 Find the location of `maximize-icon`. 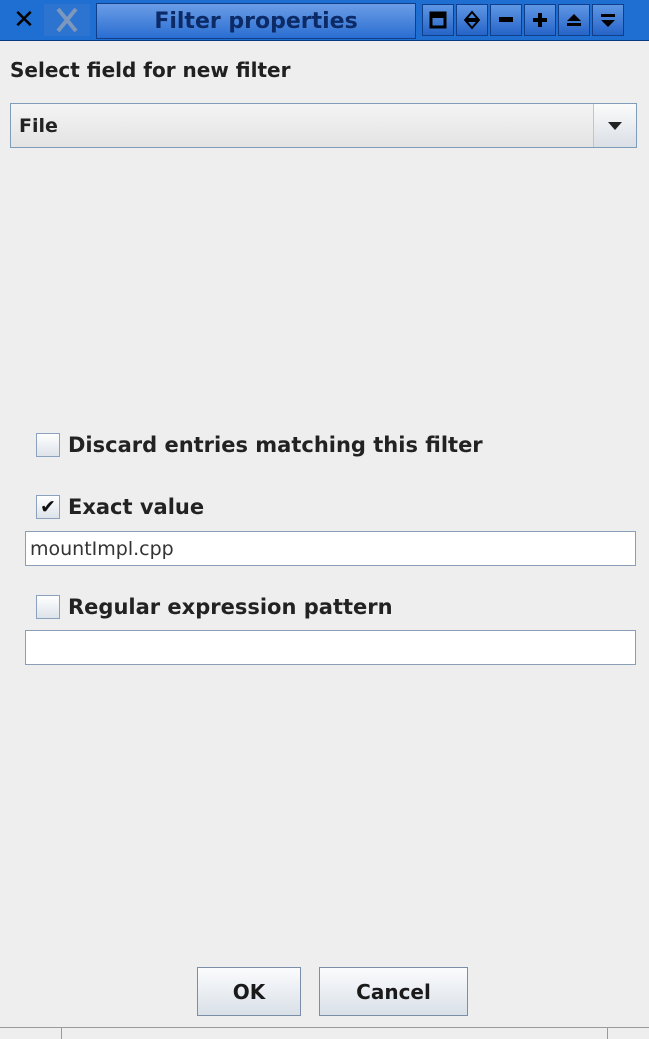

maximize-icon is located at coordinates (540, 20).